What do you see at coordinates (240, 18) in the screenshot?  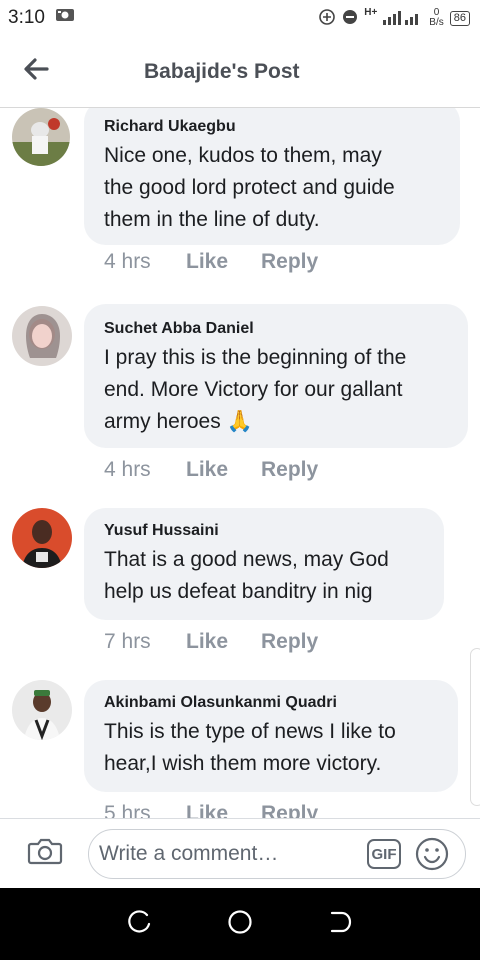 I see `status-bar: 3:10 H+ 0 B/s 86` at bounding box center [240, 18].